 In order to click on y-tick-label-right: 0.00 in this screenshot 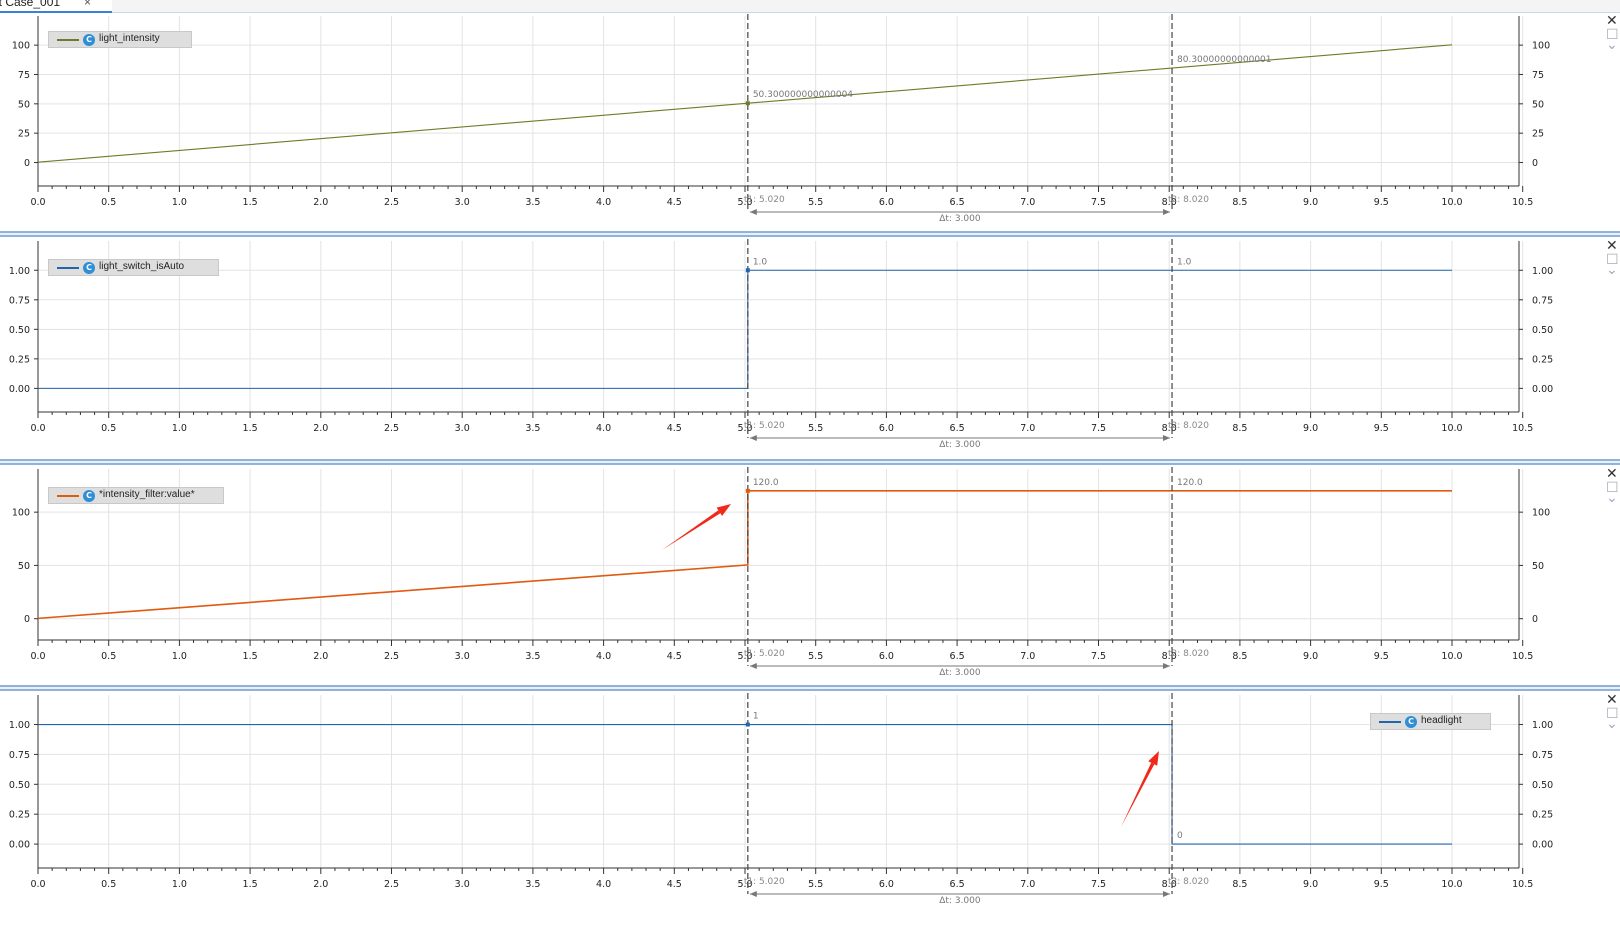, I will do `click(1542, 845)`.